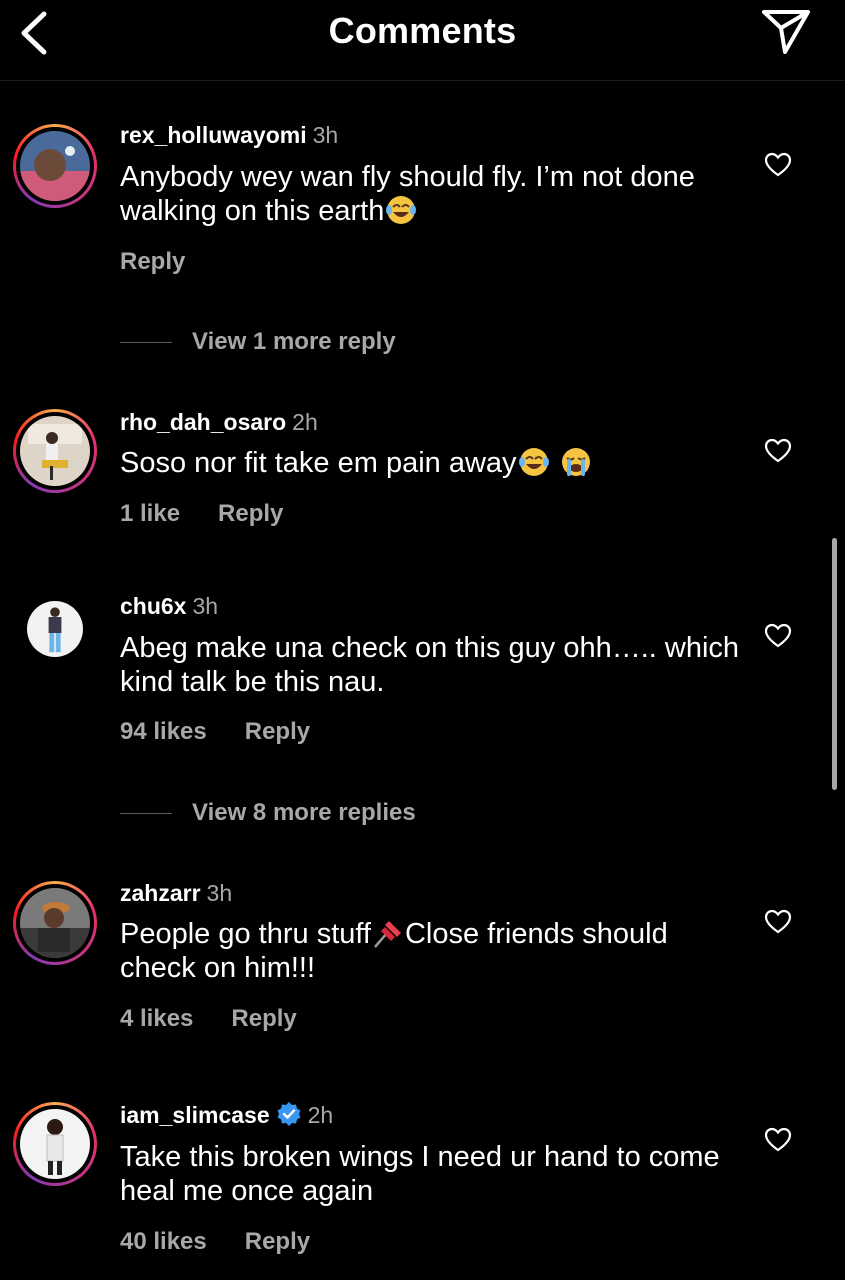 Image resolution: width=845 pixels, height=1280 pixels. What do you see at coordinates (156, 1018) in the screenshot?
I see `like-count: 4 likes` at bounding box center [156, 1018].